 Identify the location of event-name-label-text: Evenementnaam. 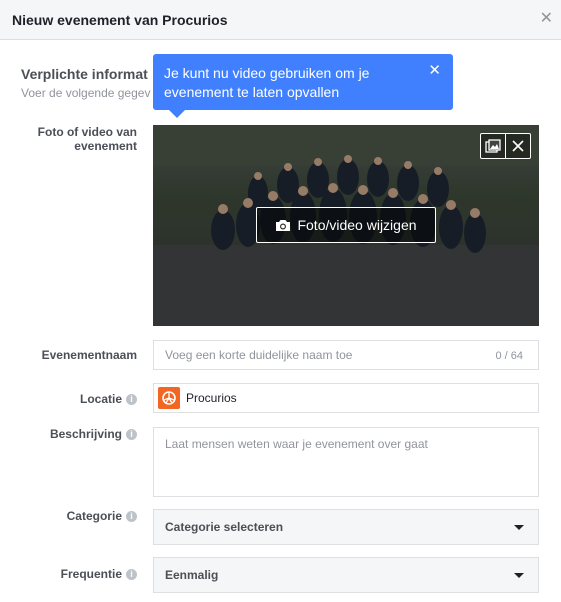
(89, 355).